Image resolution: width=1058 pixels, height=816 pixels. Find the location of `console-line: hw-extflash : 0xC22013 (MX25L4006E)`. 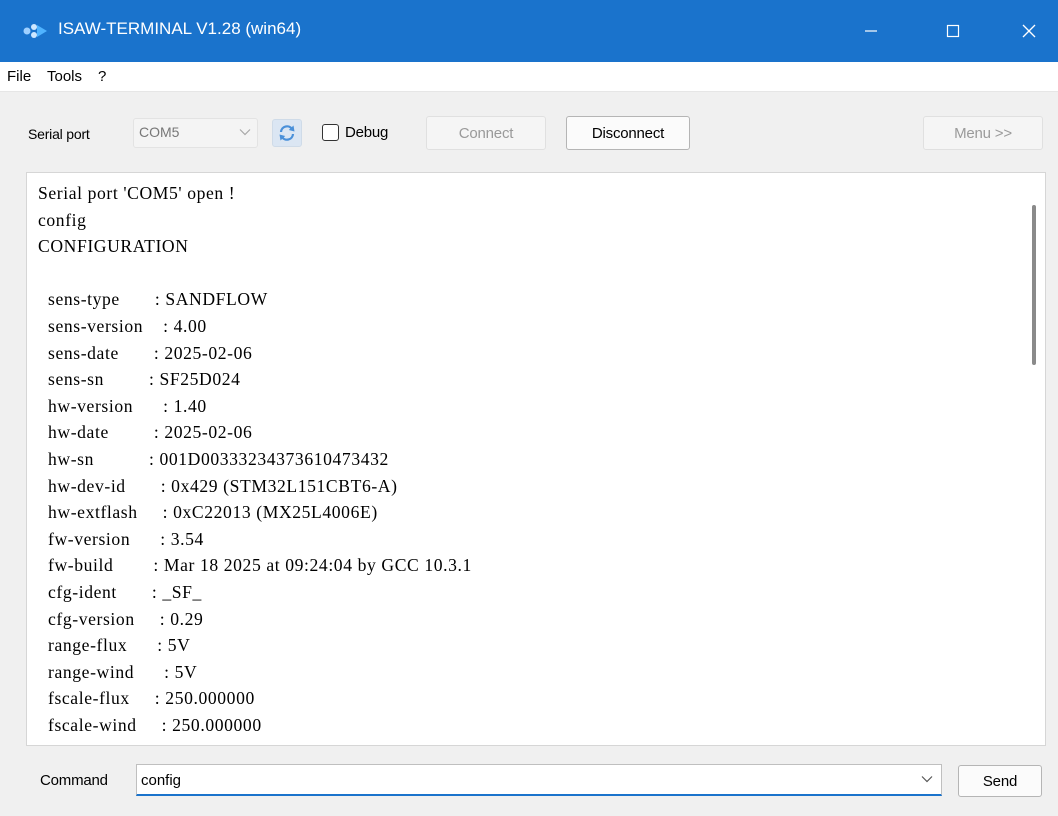

console-line: hw-extflash : 0xC22013 (MX25L4006E) is located at coordinates (208, 512).